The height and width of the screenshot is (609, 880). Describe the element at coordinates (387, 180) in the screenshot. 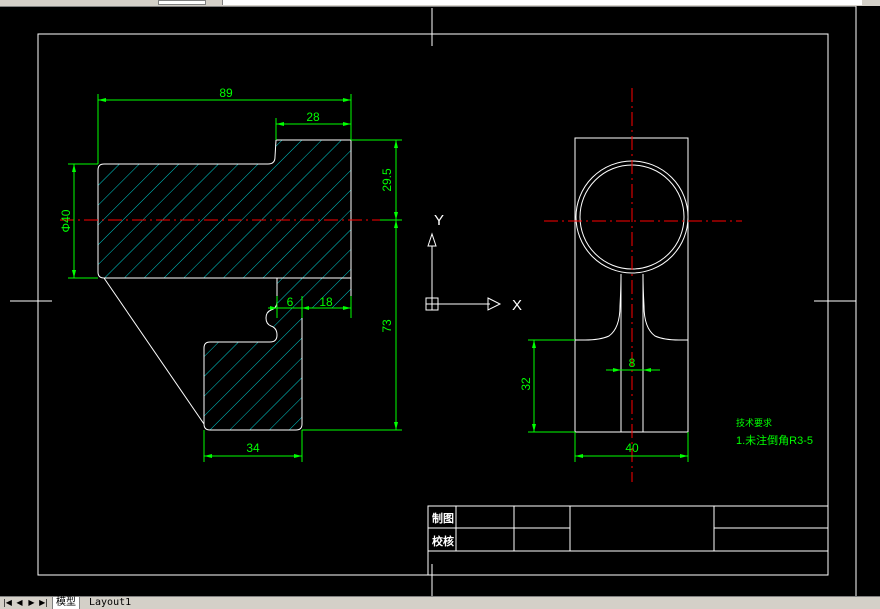

I see `dim-right-upper: 29.5` at that location.